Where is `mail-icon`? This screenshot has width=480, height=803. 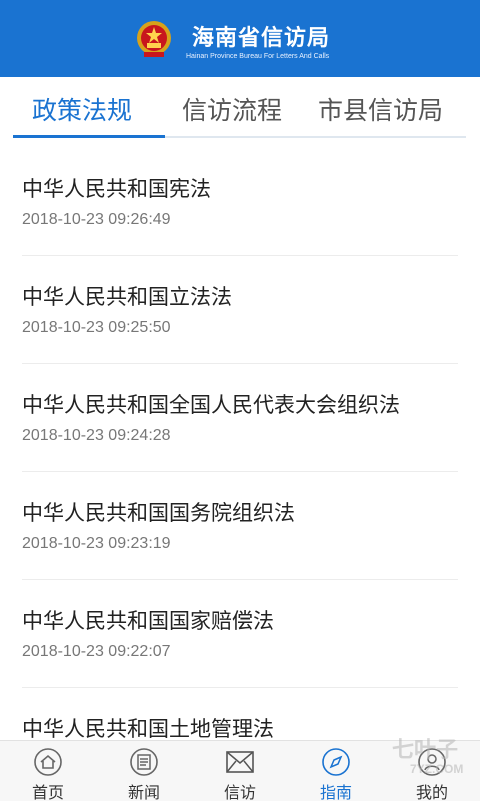
mail-icon is located at coordinates (240, 762).